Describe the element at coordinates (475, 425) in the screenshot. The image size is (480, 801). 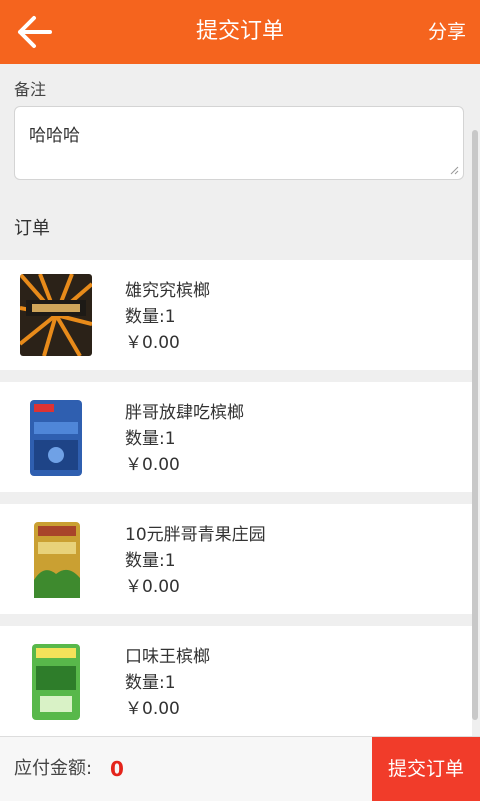
I see `scrollbar` at that location.